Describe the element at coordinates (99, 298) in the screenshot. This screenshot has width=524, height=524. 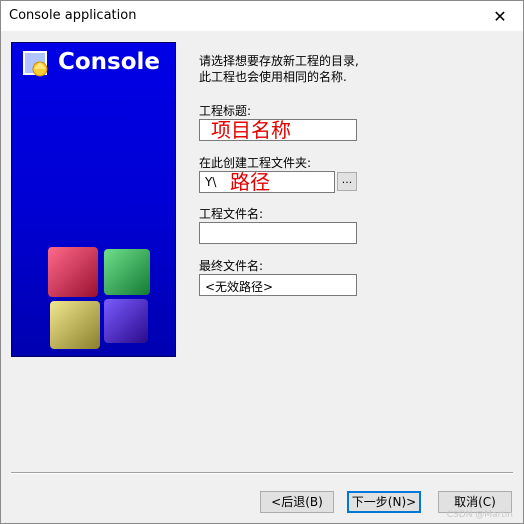
I see `cubes-icon` at that location.